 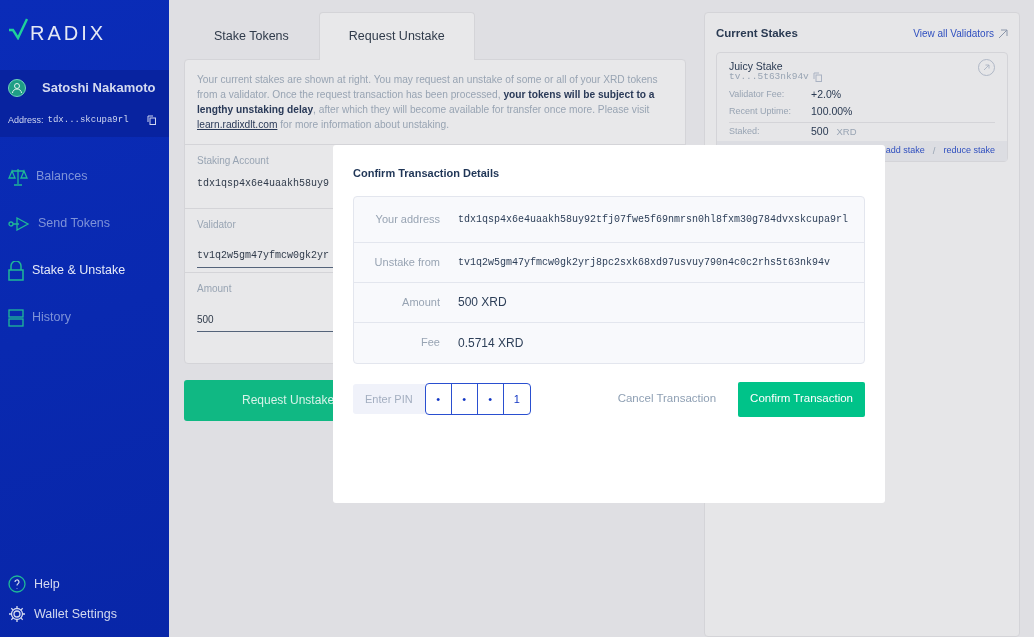 I want to click on logo-text: RADIX, so click(x=68, y=33).